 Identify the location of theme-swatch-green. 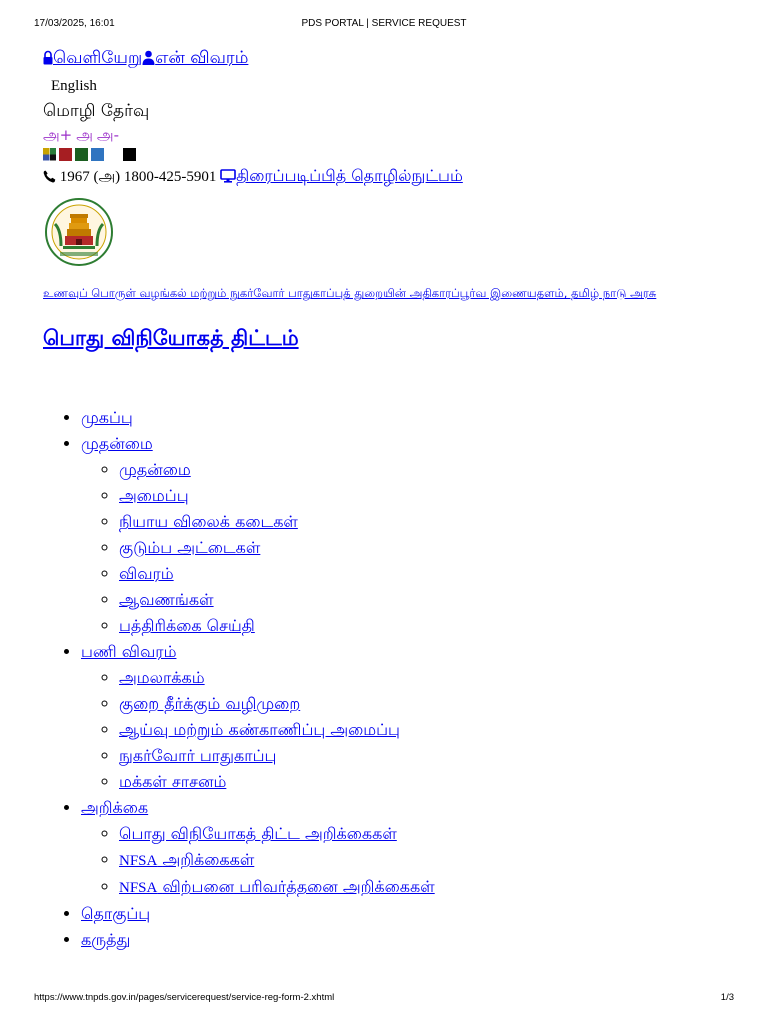
(81, 154).